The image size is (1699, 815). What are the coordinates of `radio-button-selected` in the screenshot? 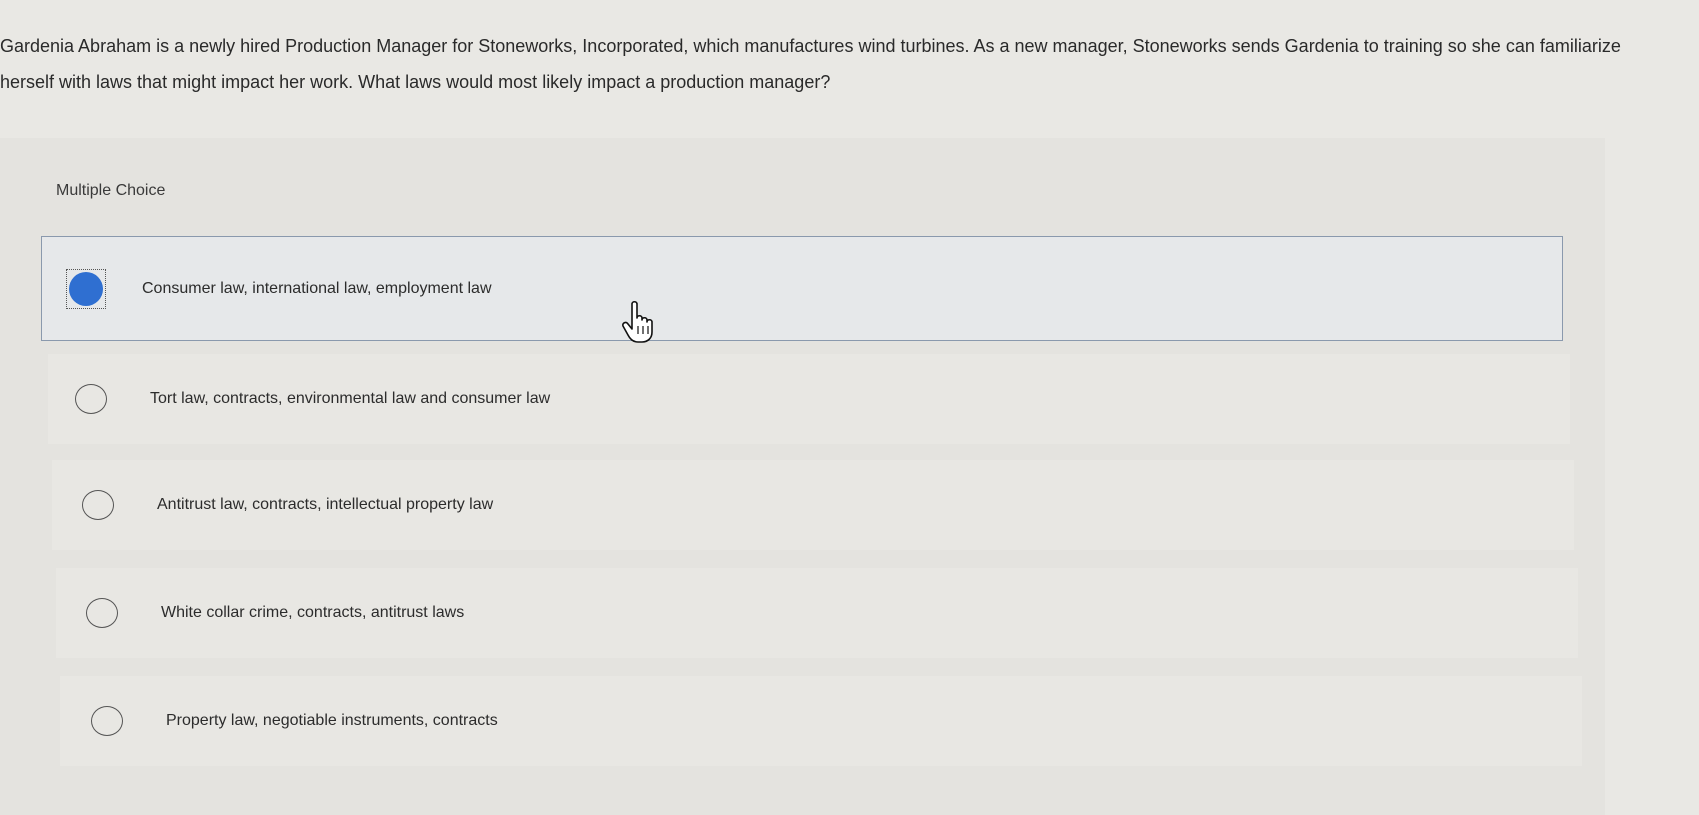 It's located at (86, 288).